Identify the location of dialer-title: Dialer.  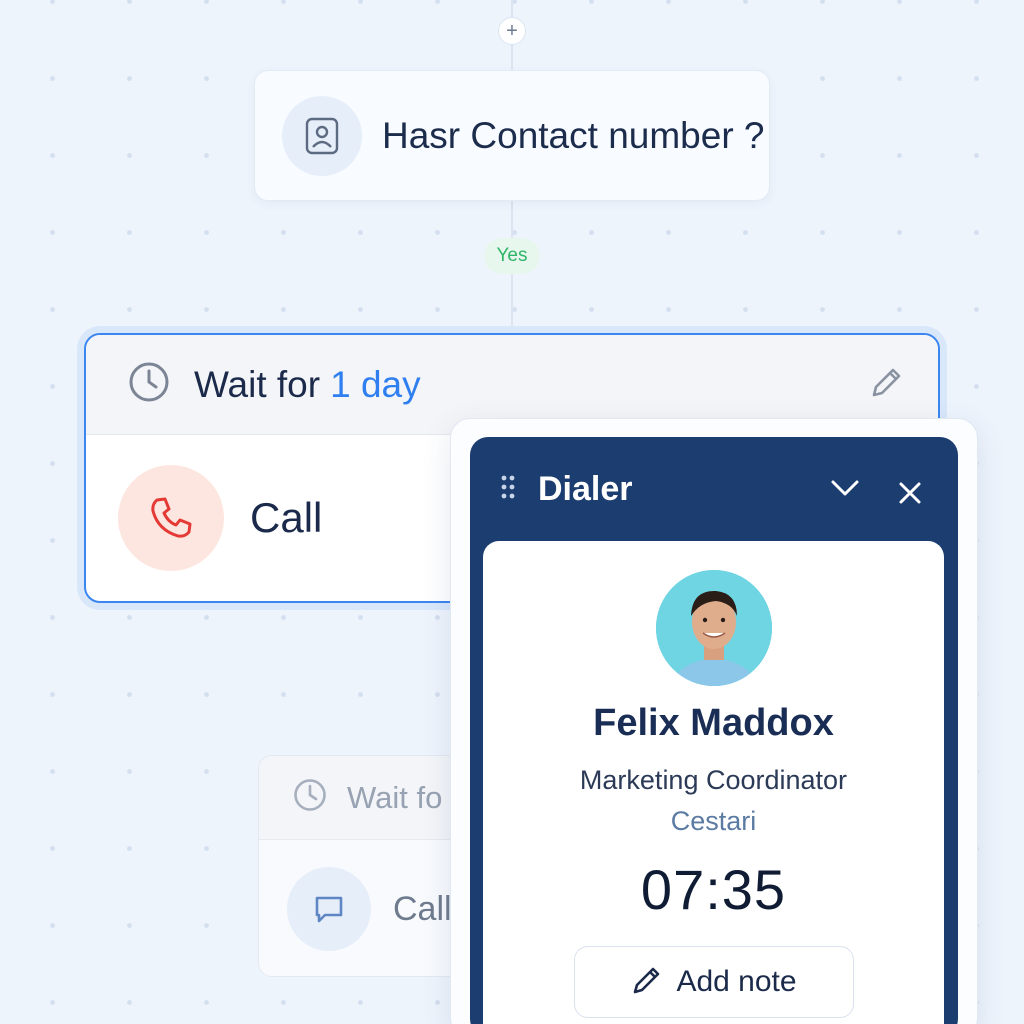
(585, 488).